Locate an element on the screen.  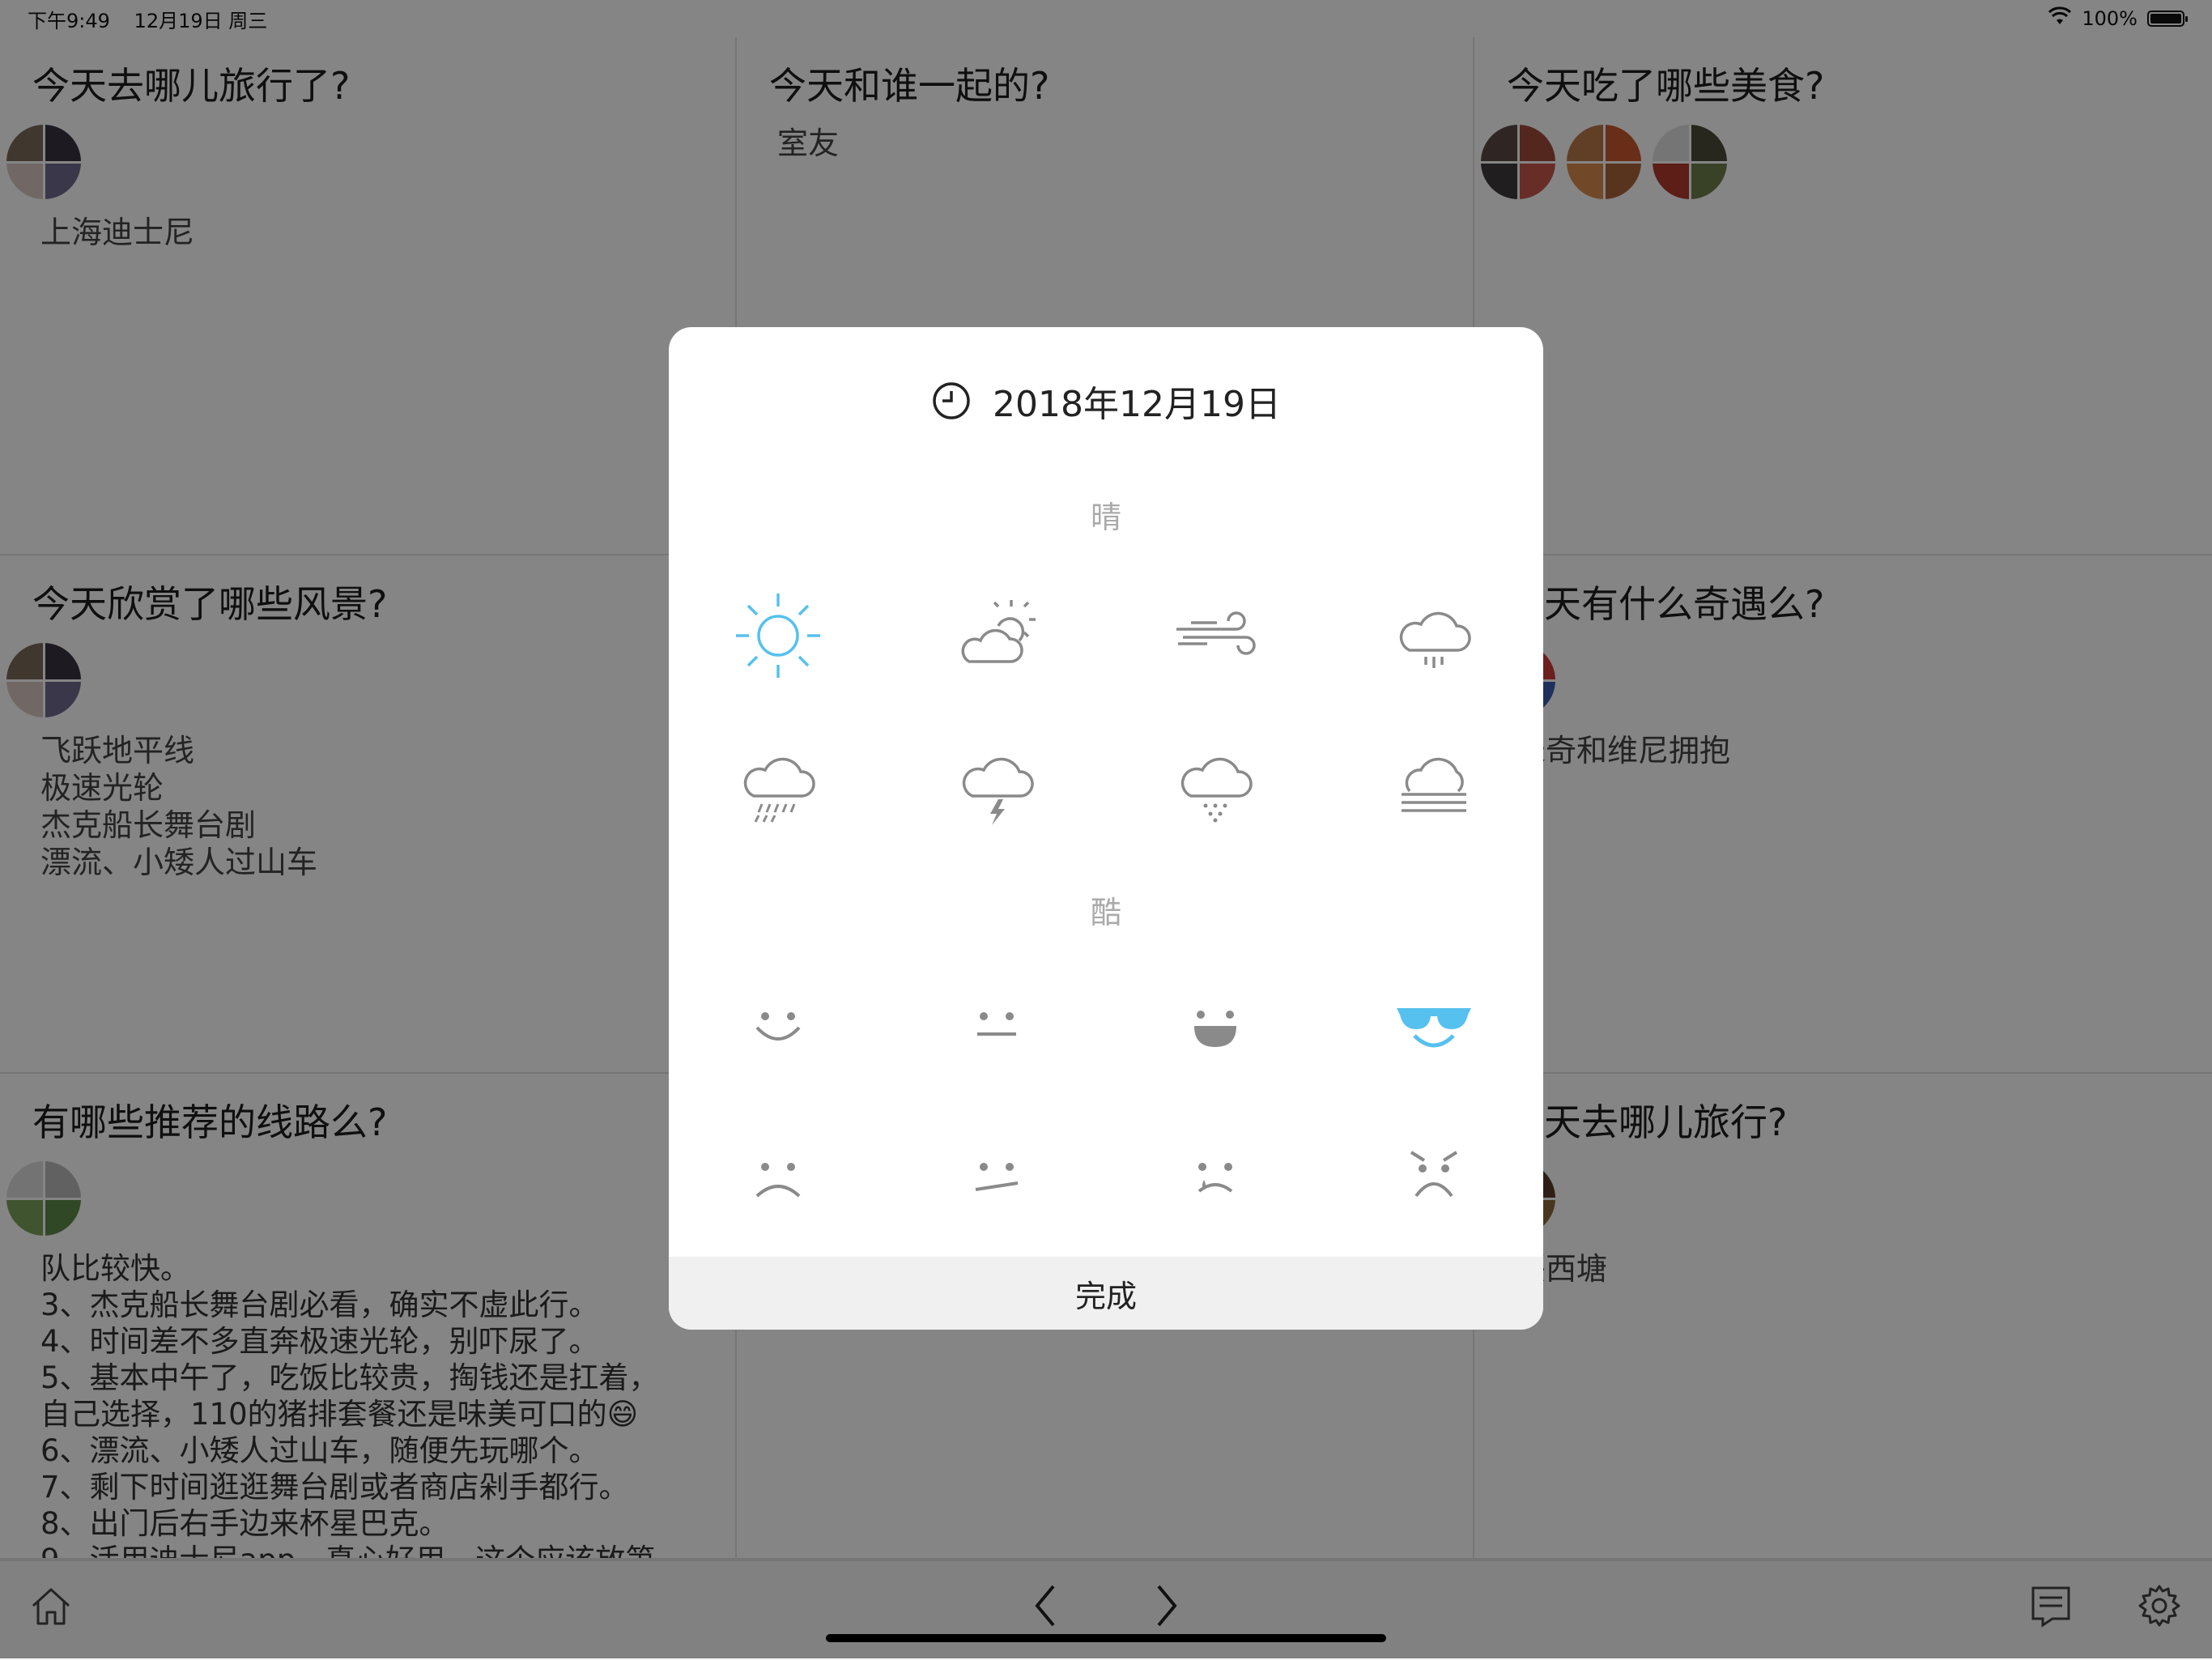
light-rain-icon is located at coordinates (1435, 639).